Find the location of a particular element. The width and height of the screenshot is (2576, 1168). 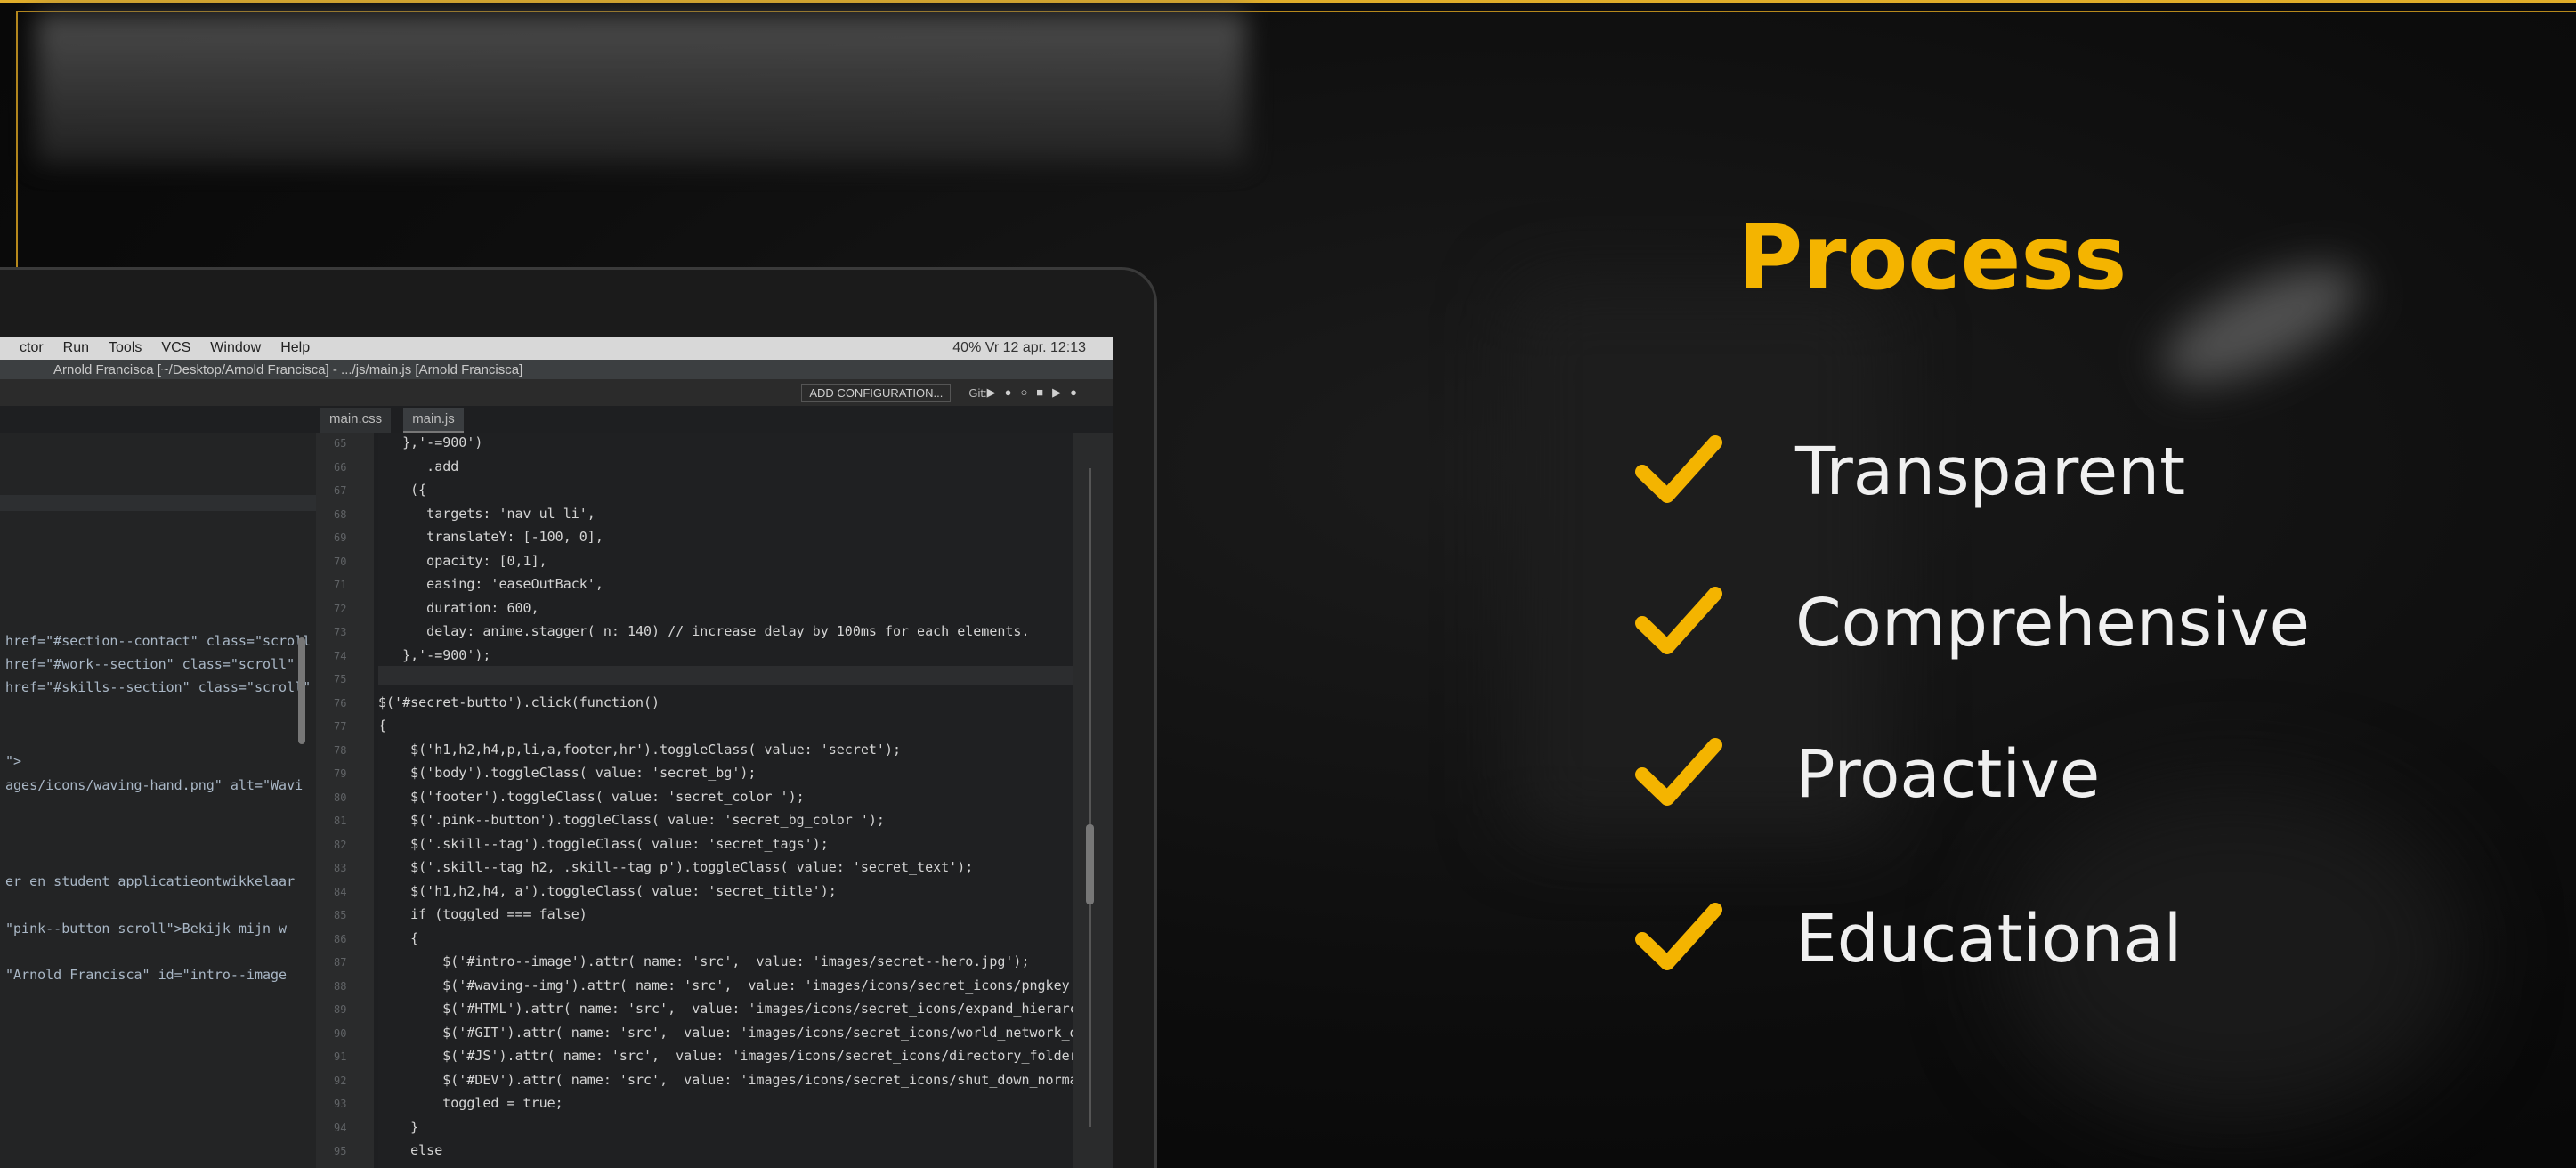

line-number: 72 is located at coordinates (340, 608).